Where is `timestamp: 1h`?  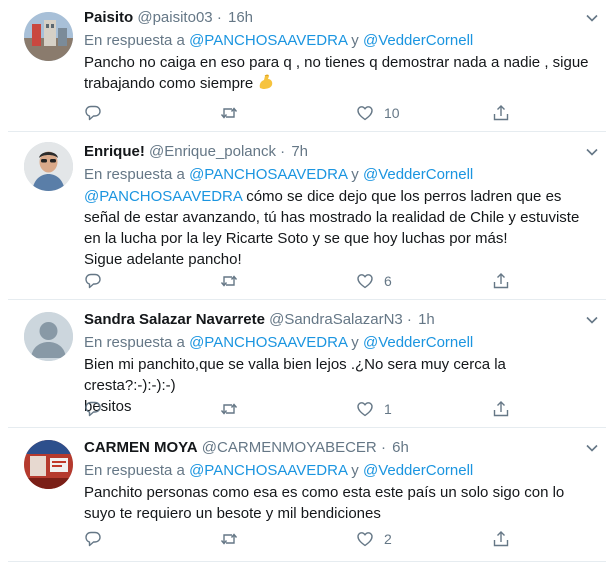 timestamp: 1h is located at coordinates (426, 319).